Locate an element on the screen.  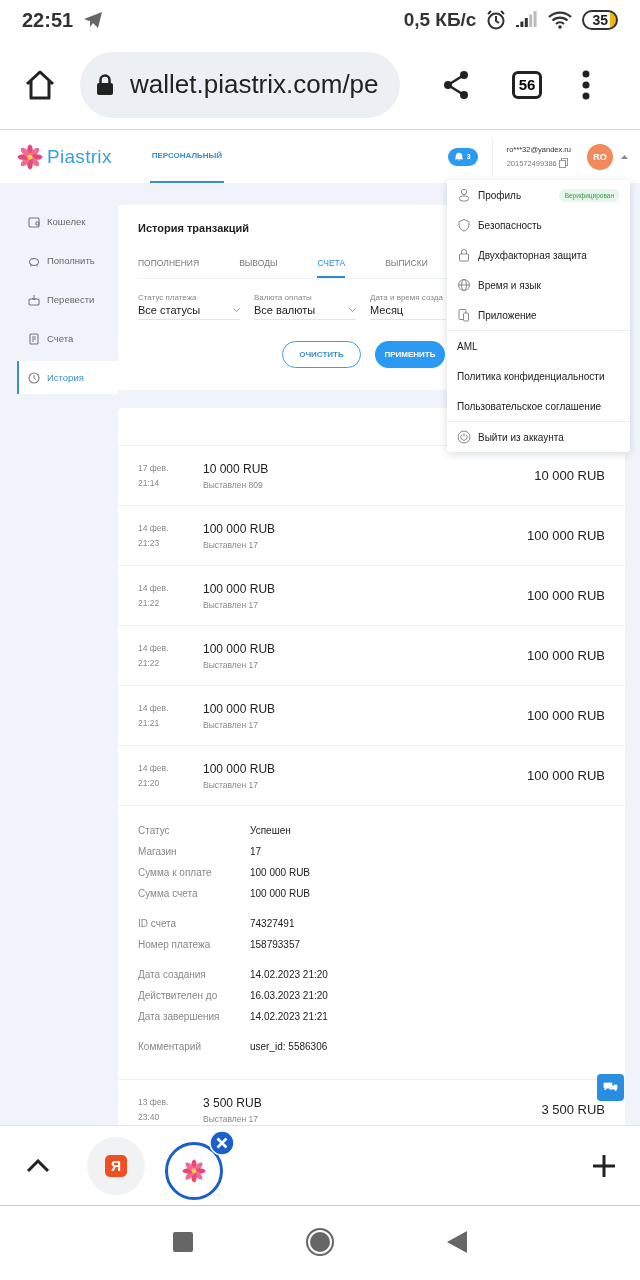
person-icon is located at coordinates (464, 195).